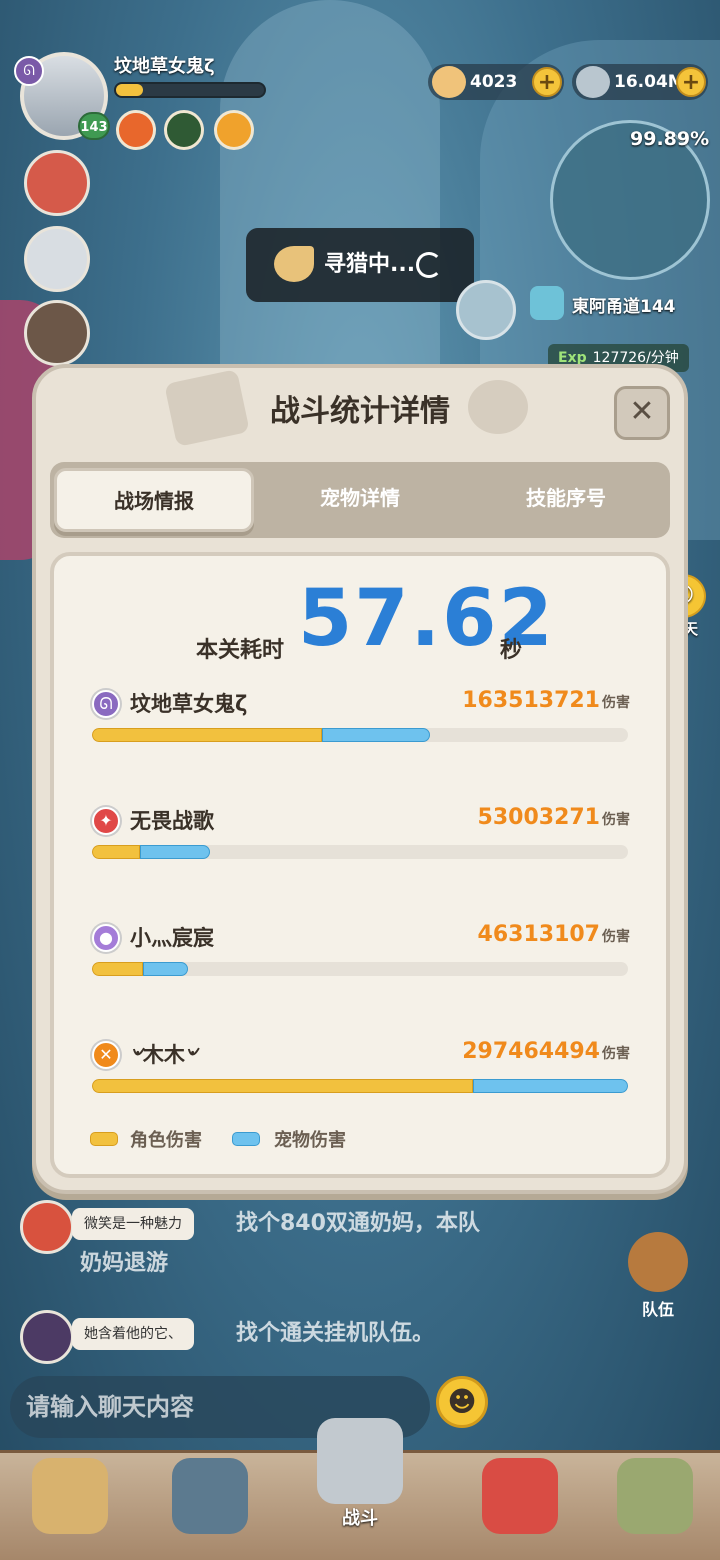 The height and width of the screenshot is (1560, 720). Describe the element at coordinates (133, 1224) in the screenshot. I see `chat-sender-name: 微笑是一种魅力` at that location.